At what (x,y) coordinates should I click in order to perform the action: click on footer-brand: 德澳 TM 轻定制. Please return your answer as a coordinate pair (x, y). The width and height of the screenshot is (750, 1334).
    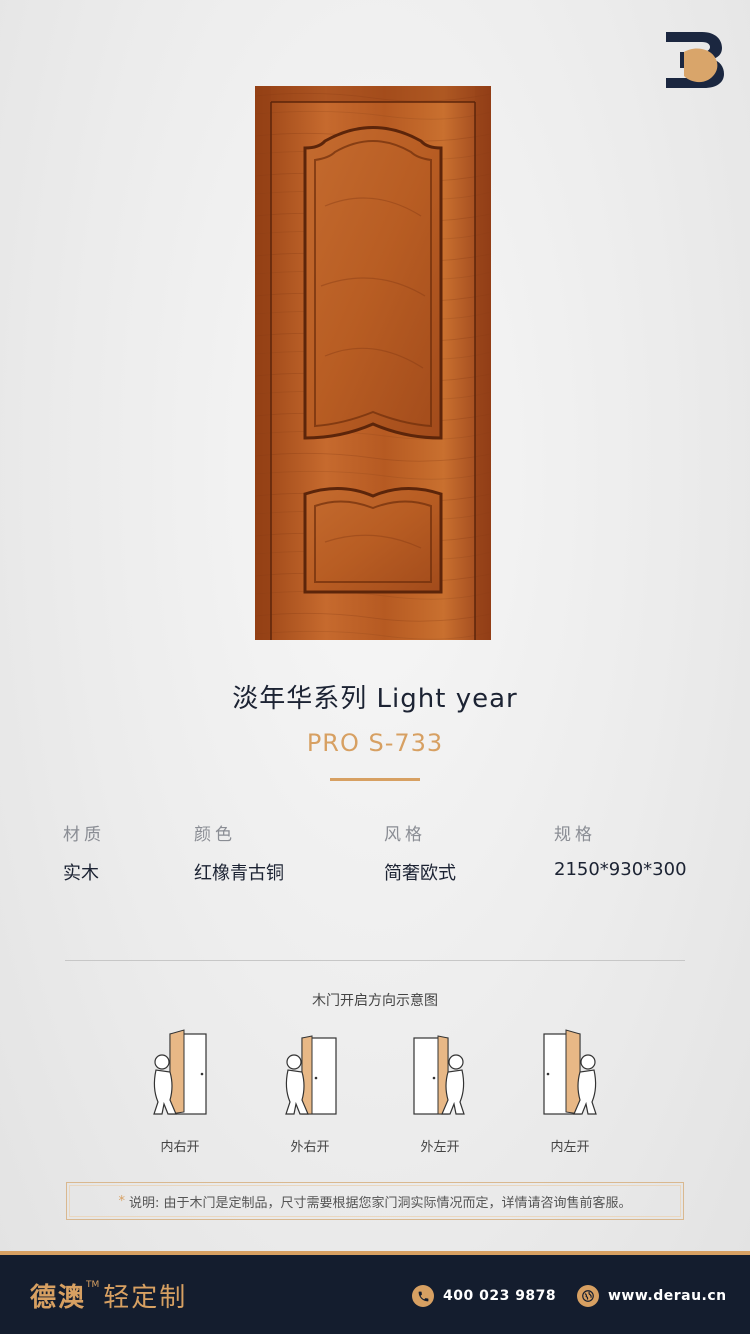
    Looking at the image, I should click on (108, 1295).